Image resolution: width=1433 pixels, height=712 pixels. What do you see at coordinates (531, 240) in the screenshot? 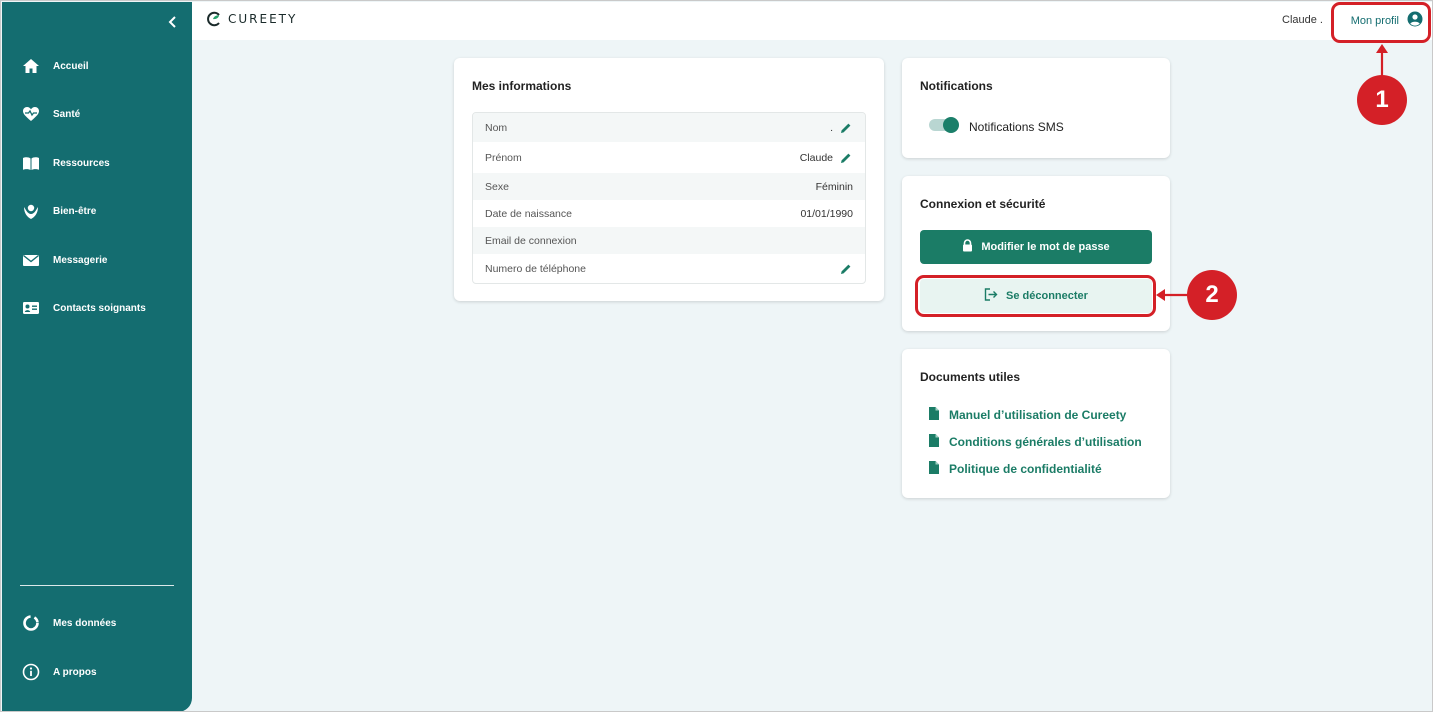
I see `info-label: Email de connexion` at bounding box center [531, 240].